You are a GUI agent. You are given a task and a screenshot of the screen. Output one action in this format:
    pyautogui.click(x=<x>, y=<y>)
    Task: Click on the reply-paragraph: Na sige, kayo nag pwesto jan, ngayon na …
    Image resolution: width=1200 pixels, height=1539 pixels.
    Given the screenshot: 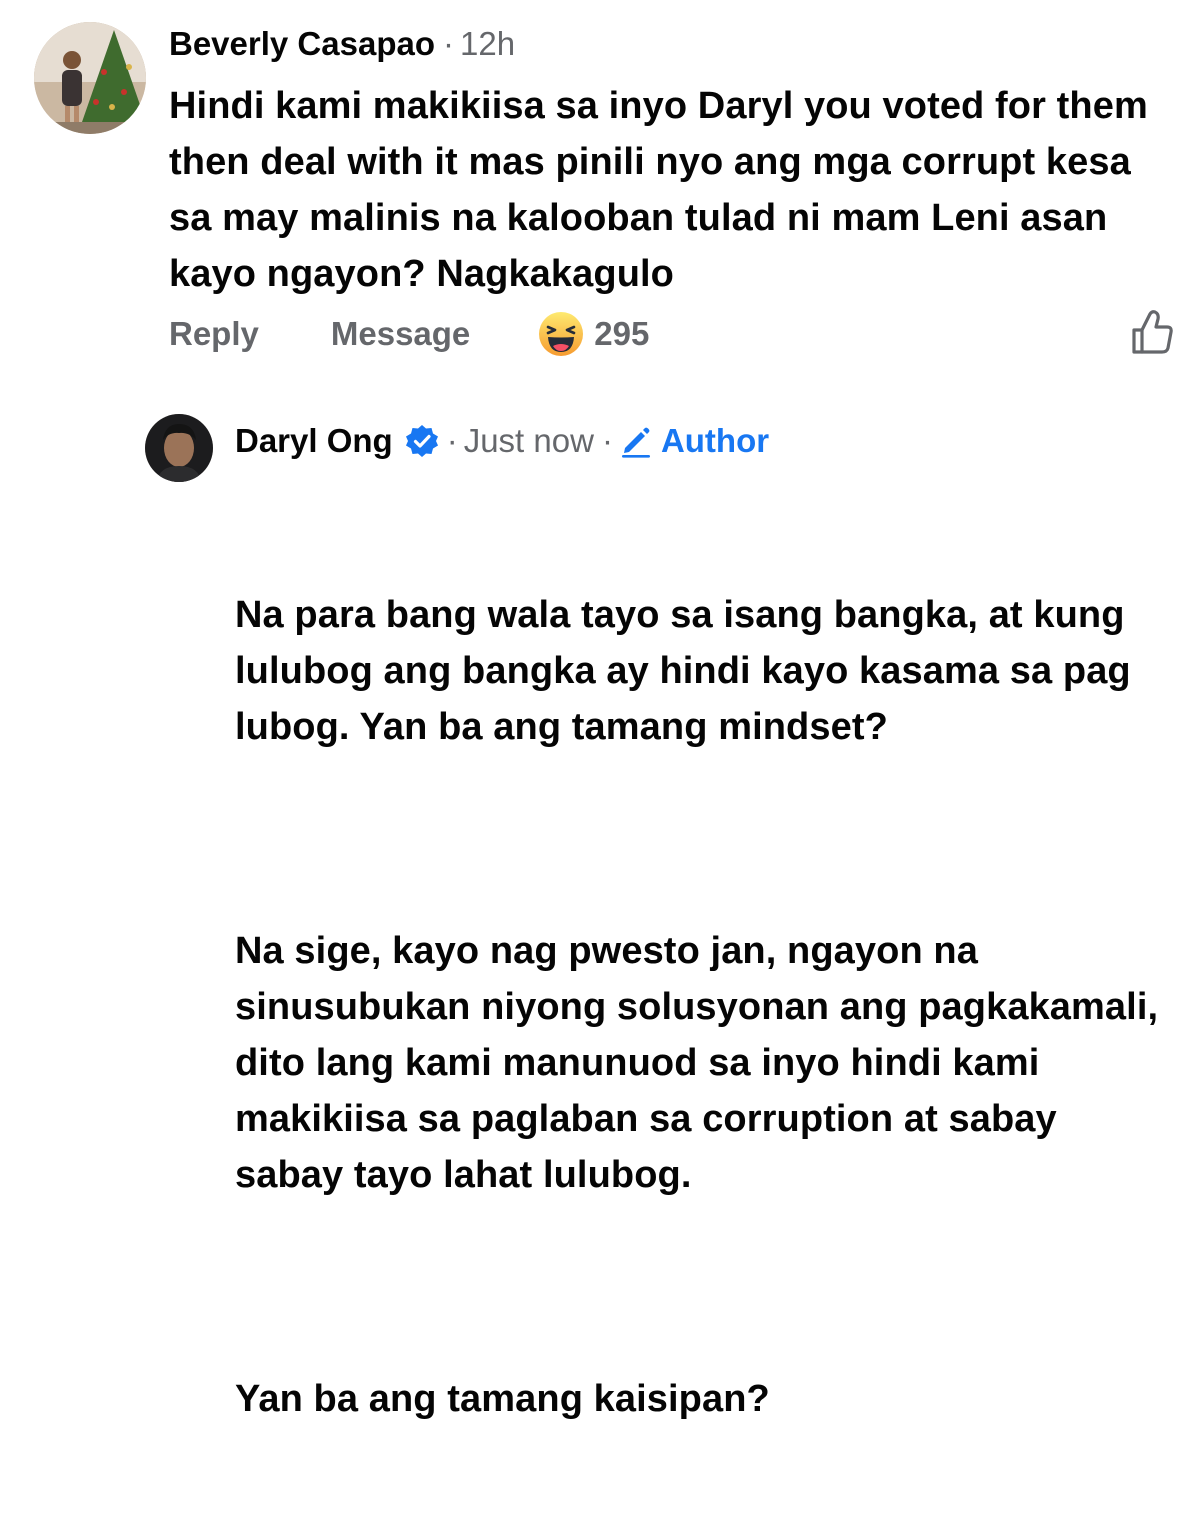 What is the action you would take?
    pyautogui.click(x=702, y=1063)
    